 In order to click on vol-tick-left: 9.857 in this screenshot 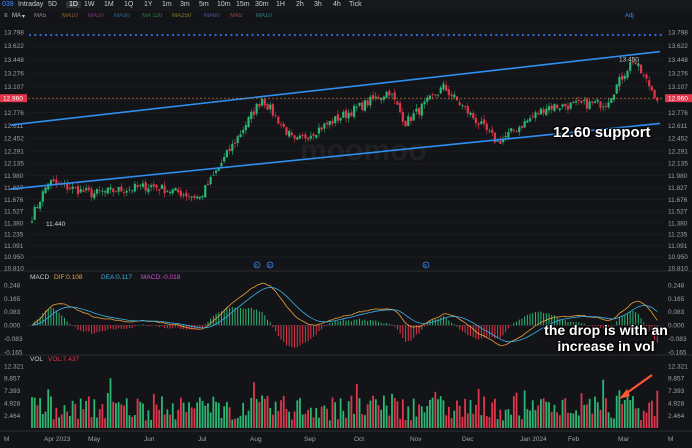, I will do `click(12, 379)`.